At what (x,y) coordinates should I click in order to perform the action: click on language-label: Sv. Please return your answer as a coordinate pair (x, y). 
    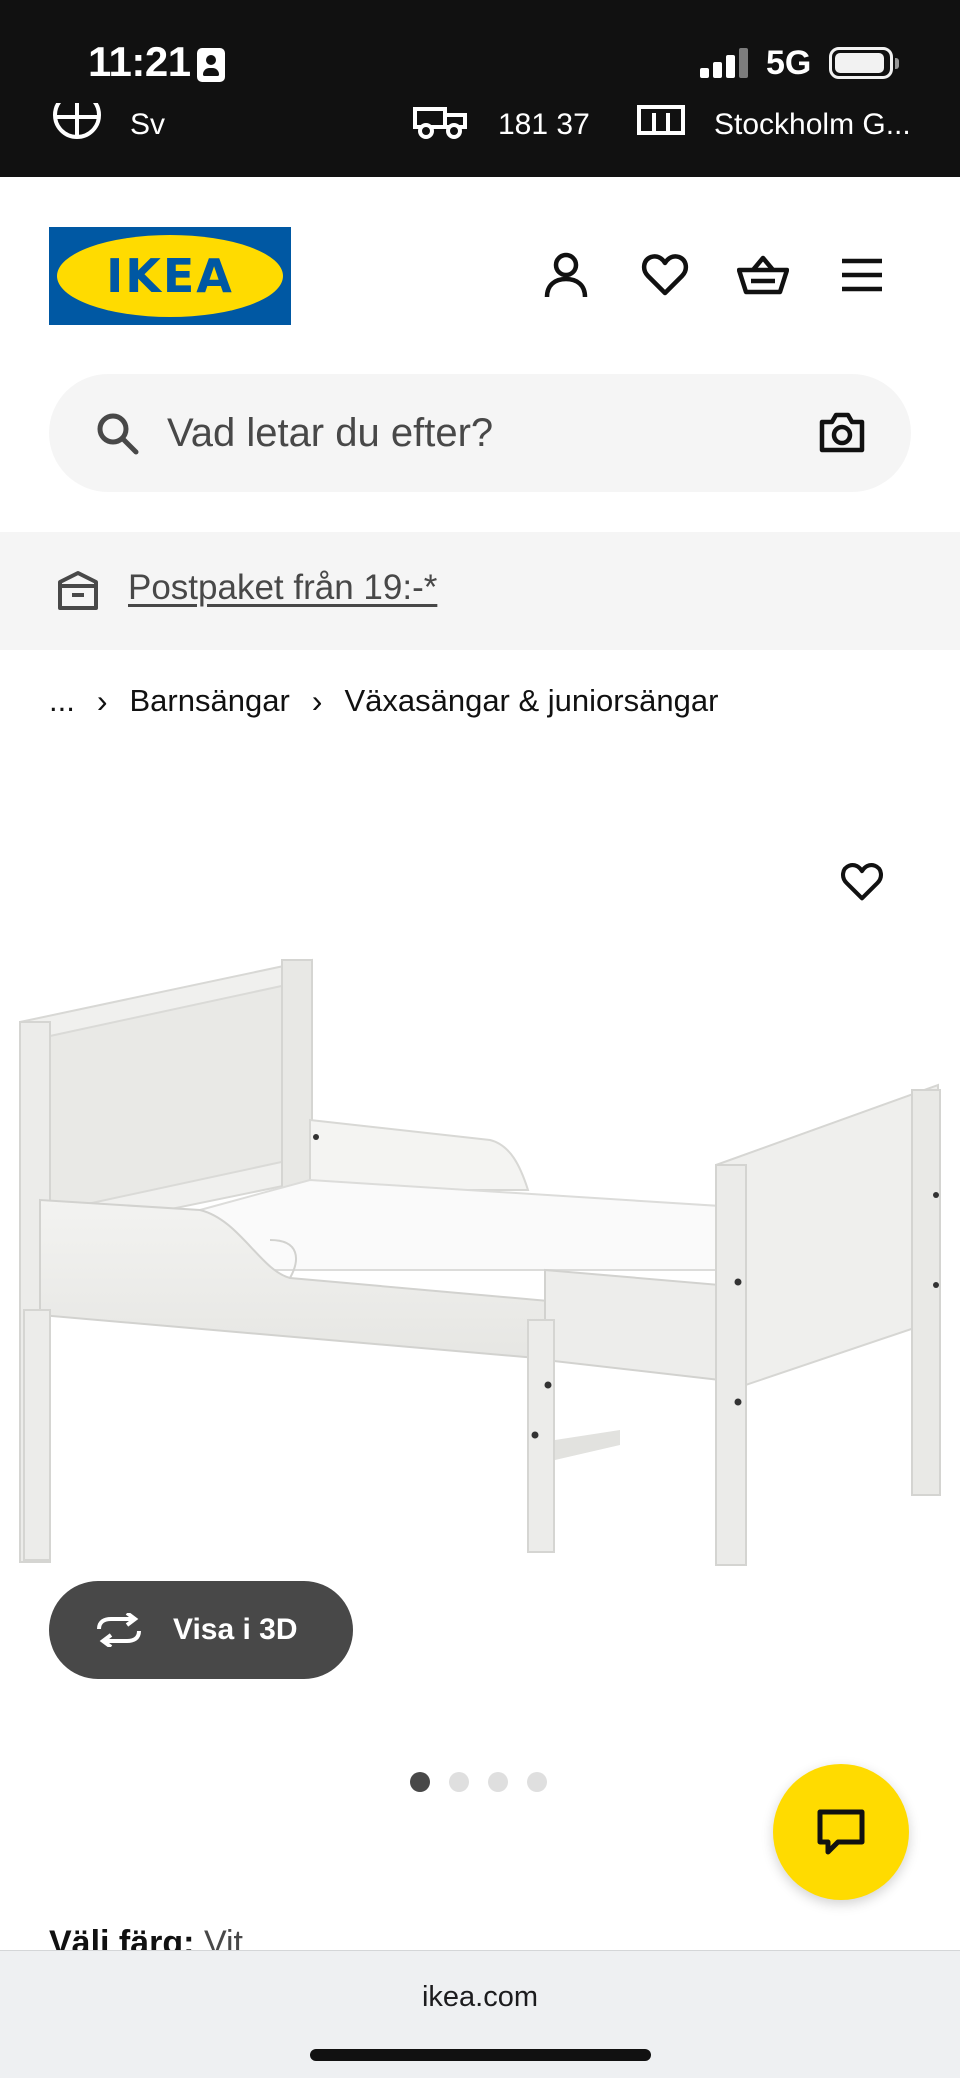
    Looking at the image, I should click on (148, 124).